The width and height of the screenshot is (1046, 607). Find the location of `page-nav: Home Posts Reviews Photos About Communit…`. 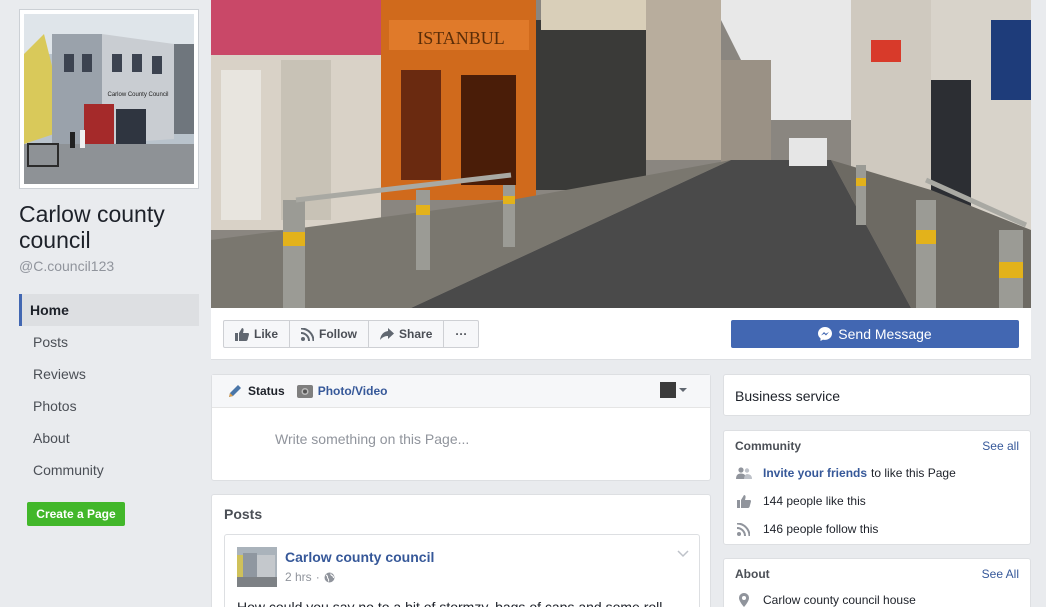

page-nav: Home Posts Reviews Photos About Communit… is located at coordinates (109, 390).